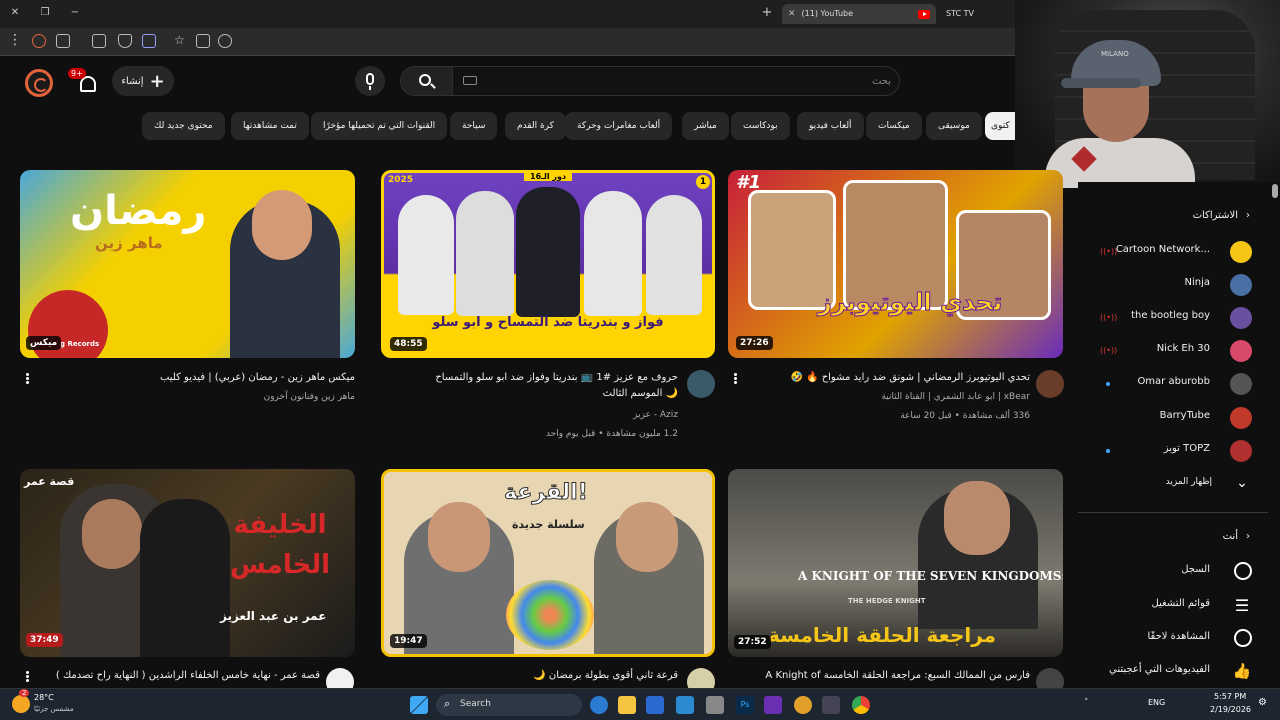  Describe the element at coordinates (1173, 285) in the screenshot. I see `sidebar-item-subscription: Ninja` at that location.